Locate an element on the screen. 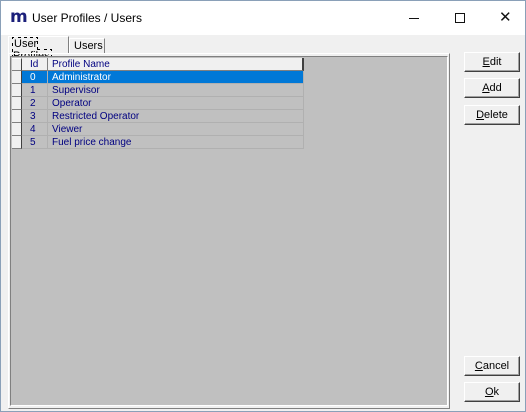  cancel-button: Cancel is located at coordinates (492, 366).